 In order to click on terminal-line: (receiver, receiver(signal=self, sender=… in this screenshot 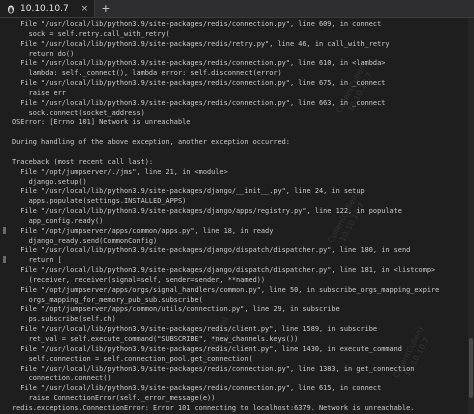, I will do `click(139, 279)`.